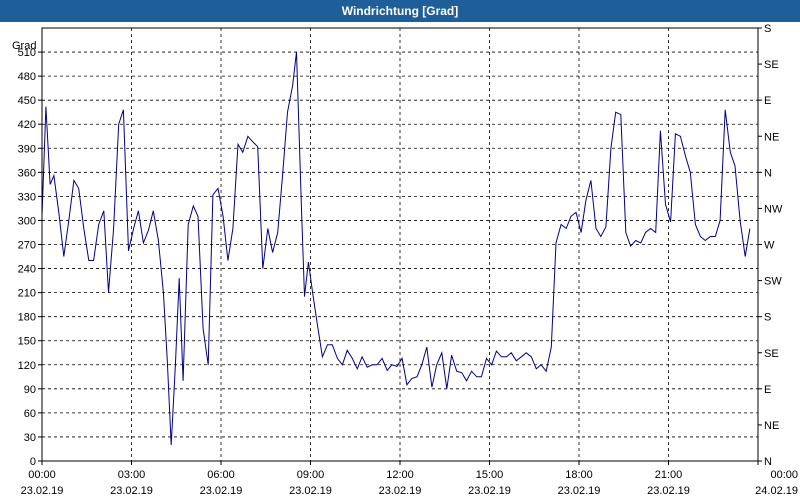 Image resolution: width=800 pixels, height=500 pixels. I want to click on y-axis-label: Grad, so click(24, 46).